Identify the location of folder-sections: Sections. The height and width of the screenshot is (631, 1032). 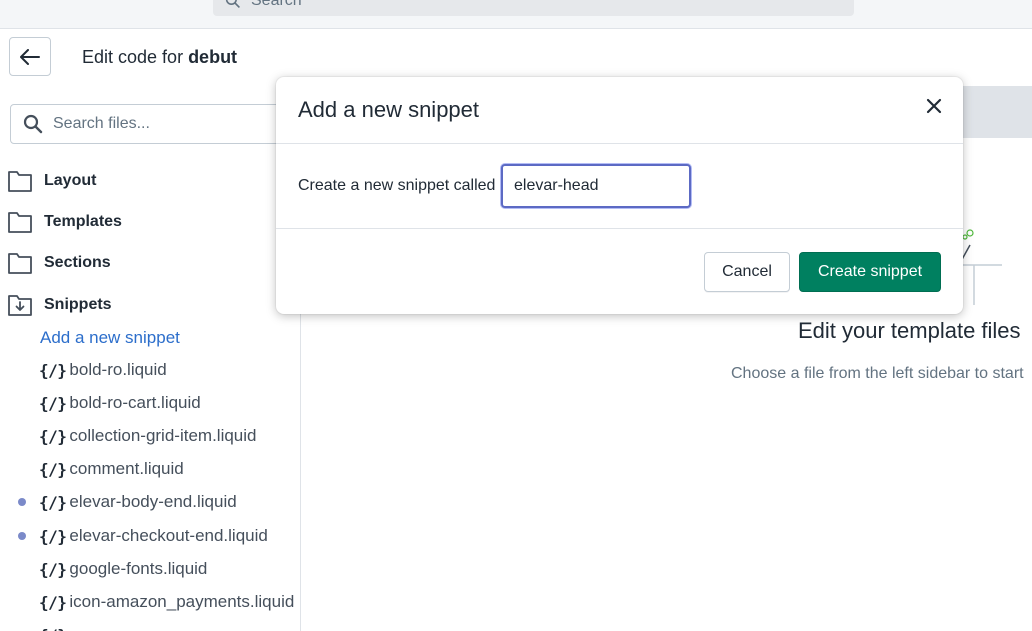
(59, 263).